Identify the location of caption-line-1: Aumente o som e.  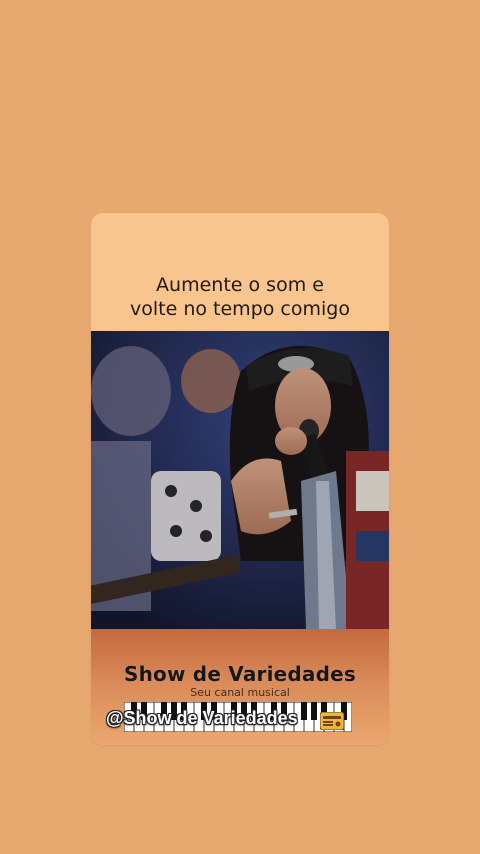
(240, 285).